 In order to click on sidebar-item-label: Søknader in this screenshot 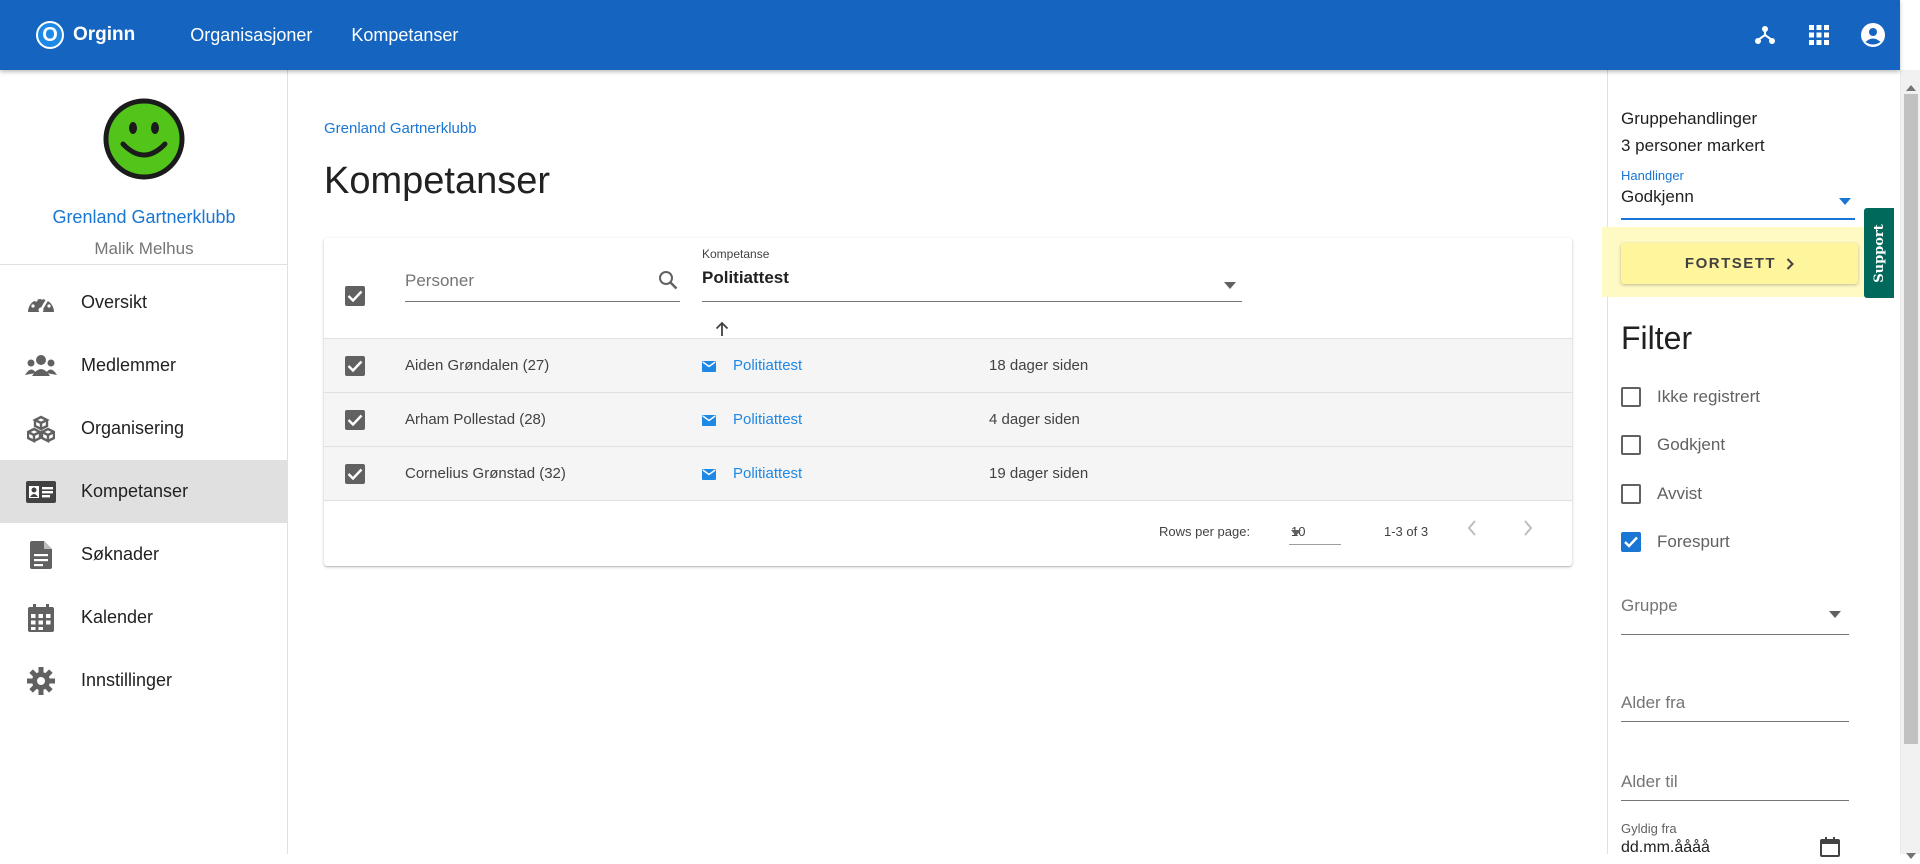, I will do `click(120, 554)`.